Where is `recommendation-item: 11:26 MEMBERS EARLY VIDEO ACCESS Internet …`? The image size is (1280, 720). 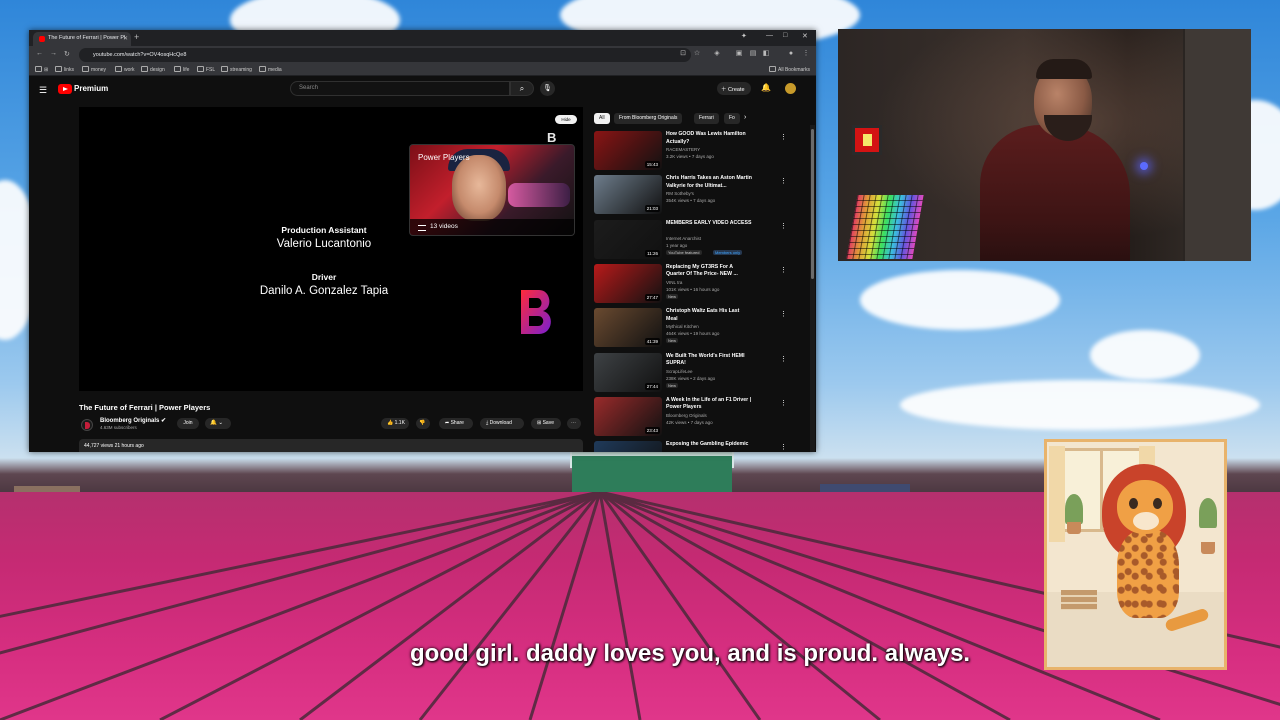
recommendation-item: 11:26 MEMBERS EARLY VIDEO ACCESS Internet … is located at coordinates (699, 239).